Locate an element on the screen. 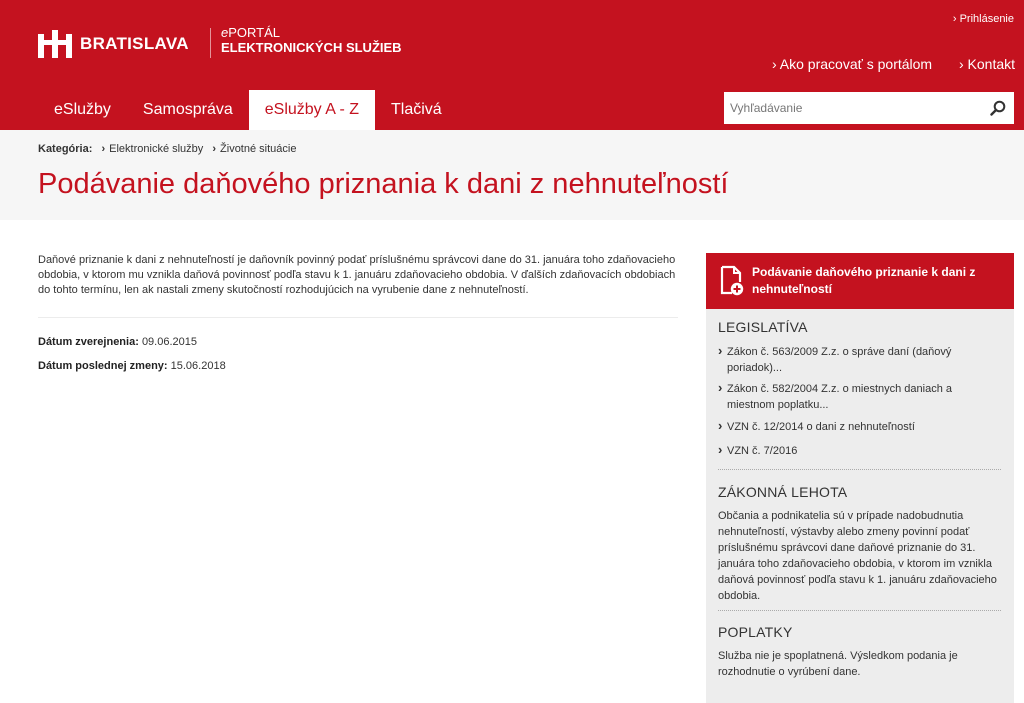 The width and height of the screenshot is (1024, 703). document-add-icon is located at coordinates (732, 280).